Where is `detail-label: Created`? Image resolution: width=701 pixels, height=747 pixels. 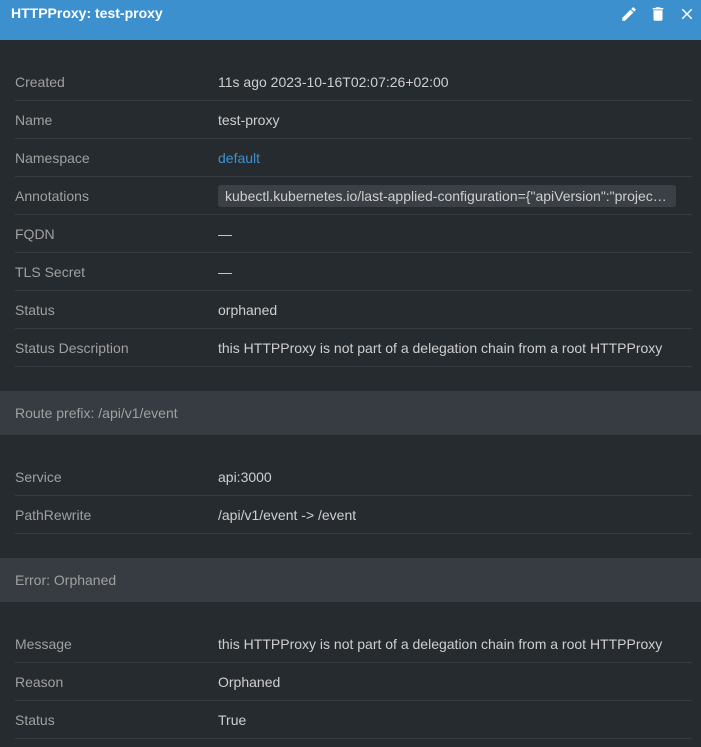 detail-label: Created is located at coordinates (40, 82).